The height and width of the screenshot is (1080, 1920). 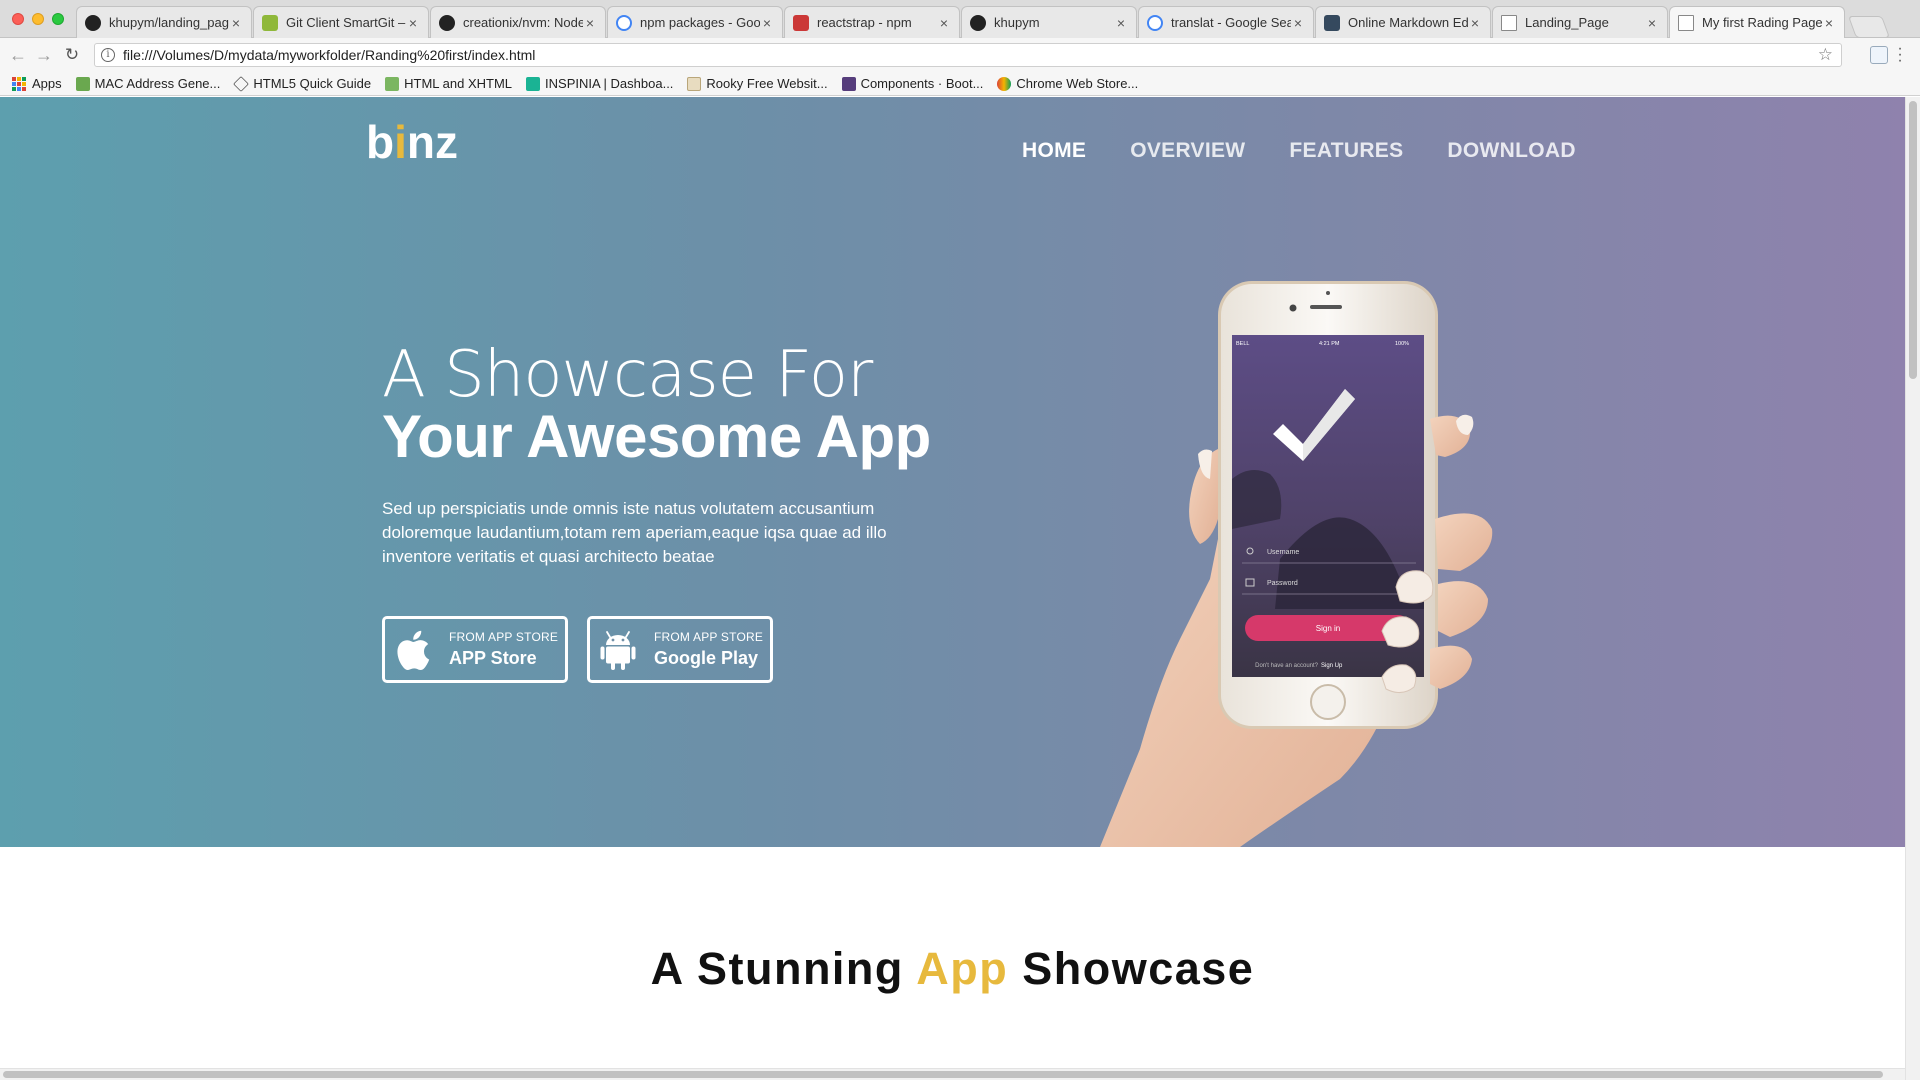 I want to click on window-close-button, so click(x=18, y=19).